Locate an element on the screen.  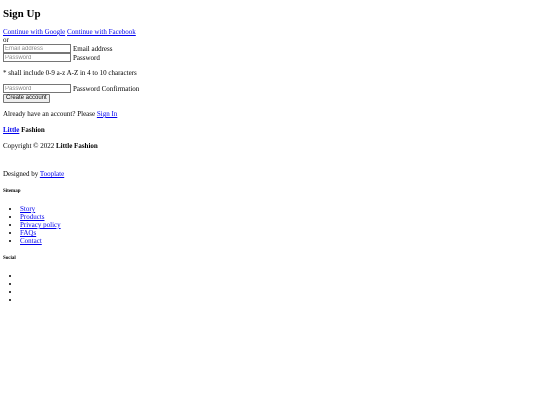
copyright: Copyright © 2022 Little Fashion is located at coordinates (270, 146).